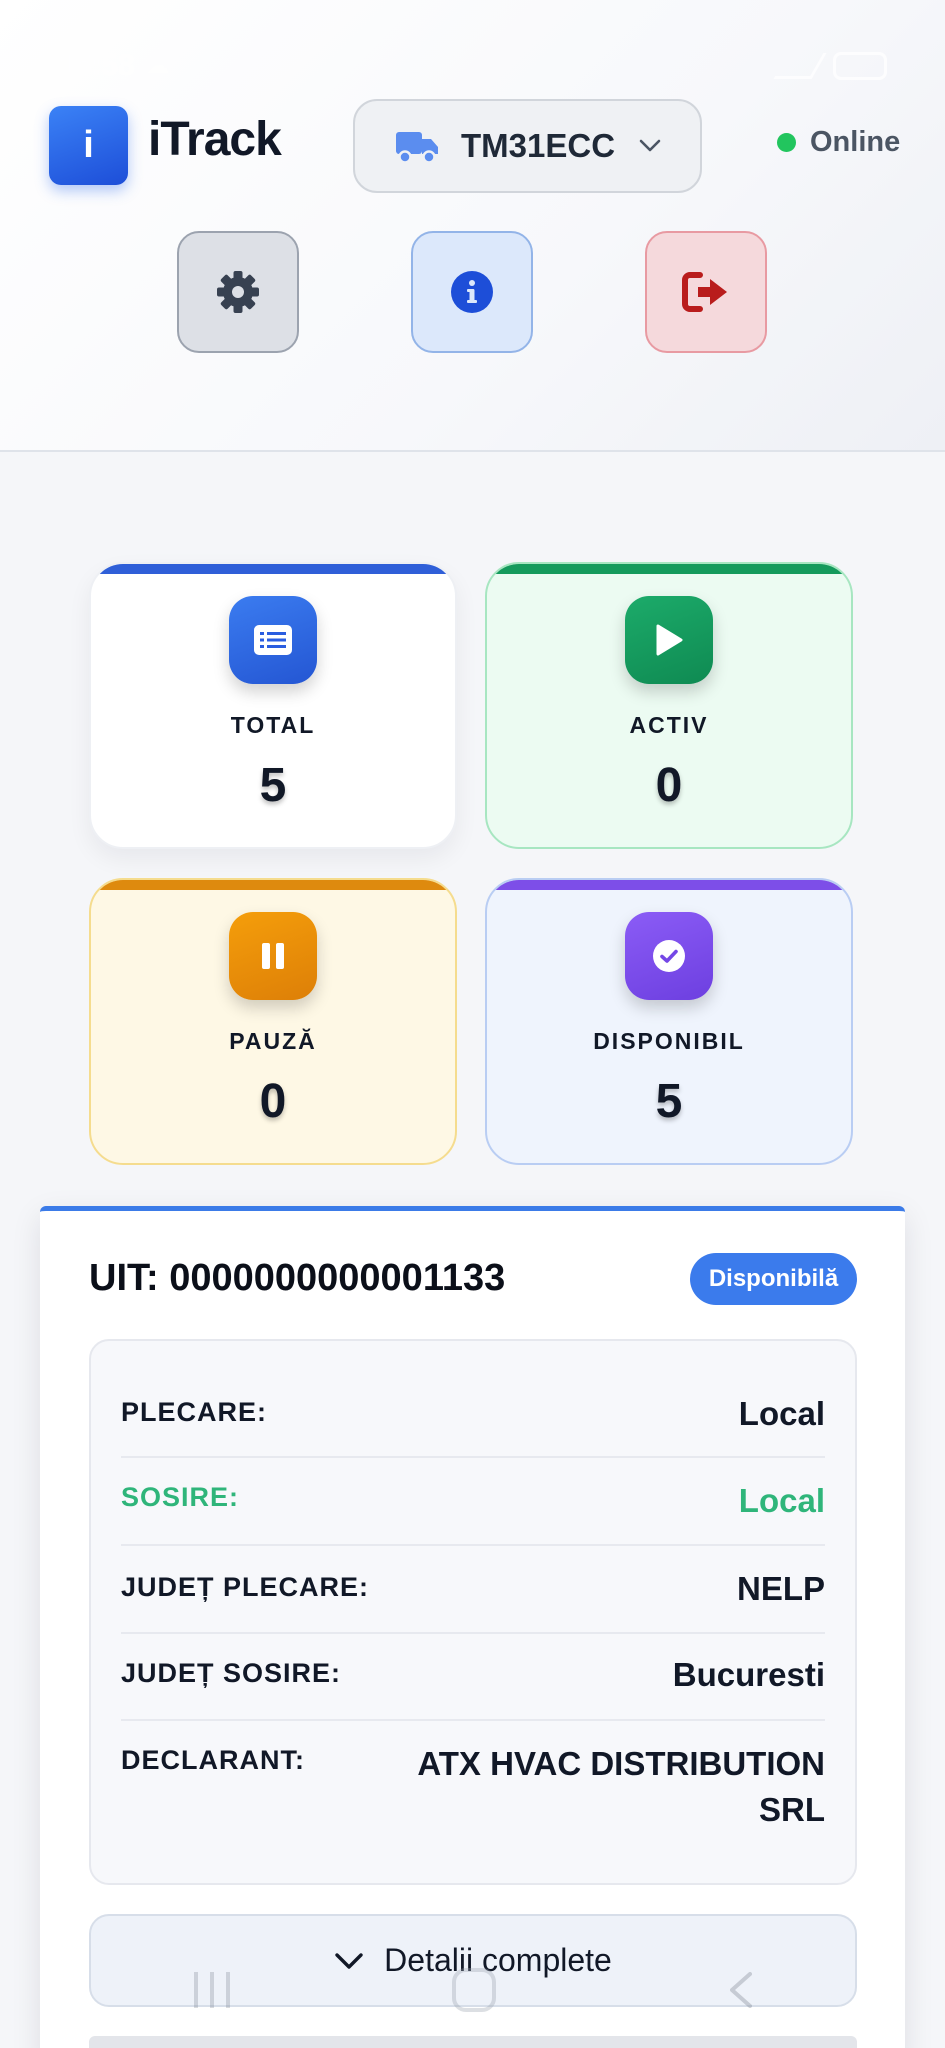 This screenshot has width=945, height=2048. What do you see at coordinates (213, 1760) in the screenshot?
I see `detail-label: DECLARANT:` at bounding box center [213, 1760].